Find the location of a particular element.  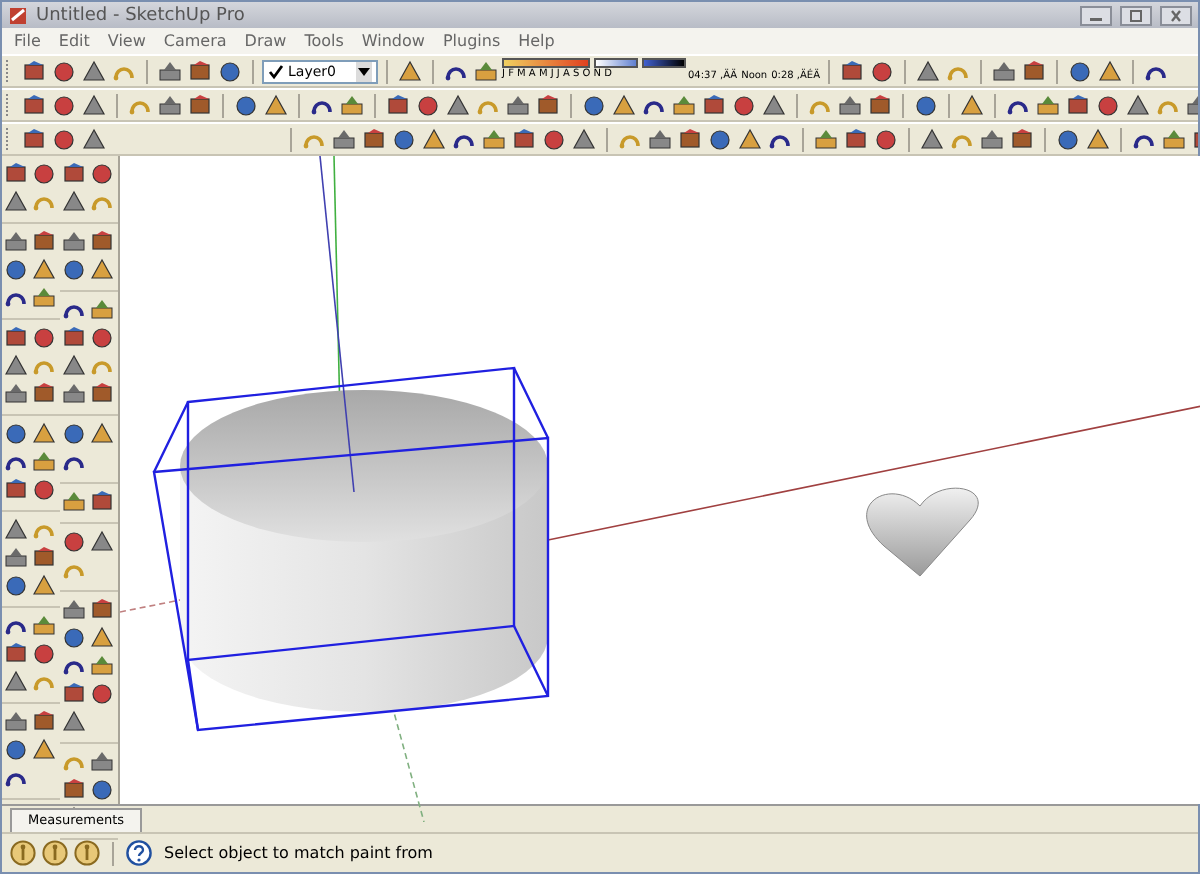

menu-item: Edit is located at coordinates (74, 41).